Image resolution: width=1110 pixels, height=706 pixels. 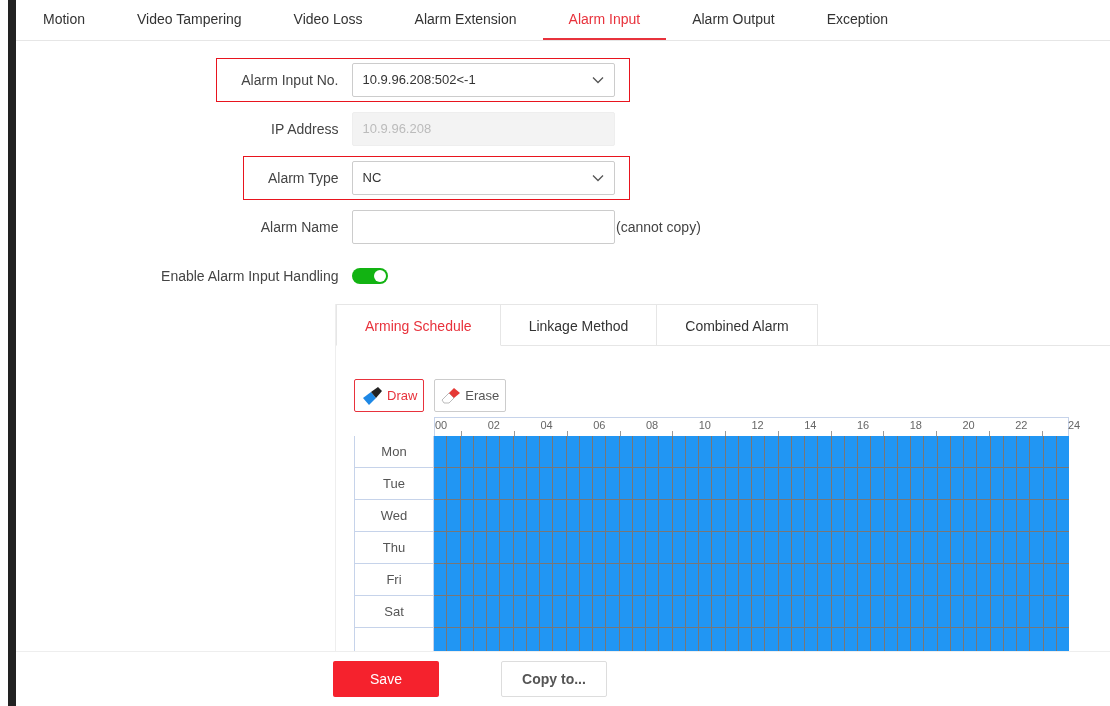 I want to click on eraser-icon, so click(x=451, y=395).